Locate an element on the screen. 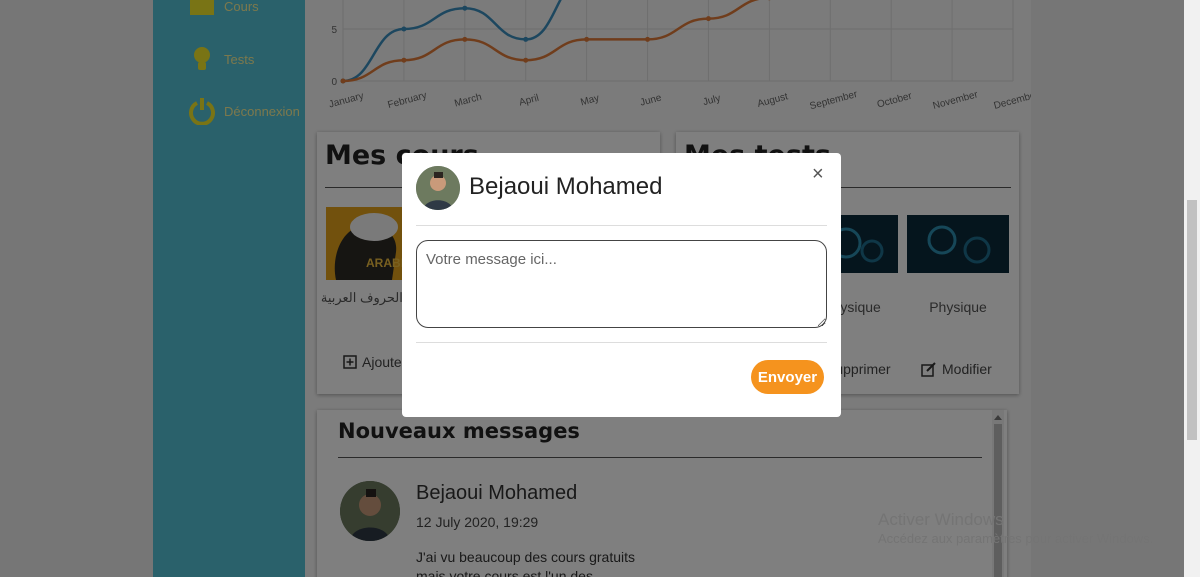 The height and width of the screenshot is (577, 1200). page-scrollbar is located at coordinates (1192, 288).